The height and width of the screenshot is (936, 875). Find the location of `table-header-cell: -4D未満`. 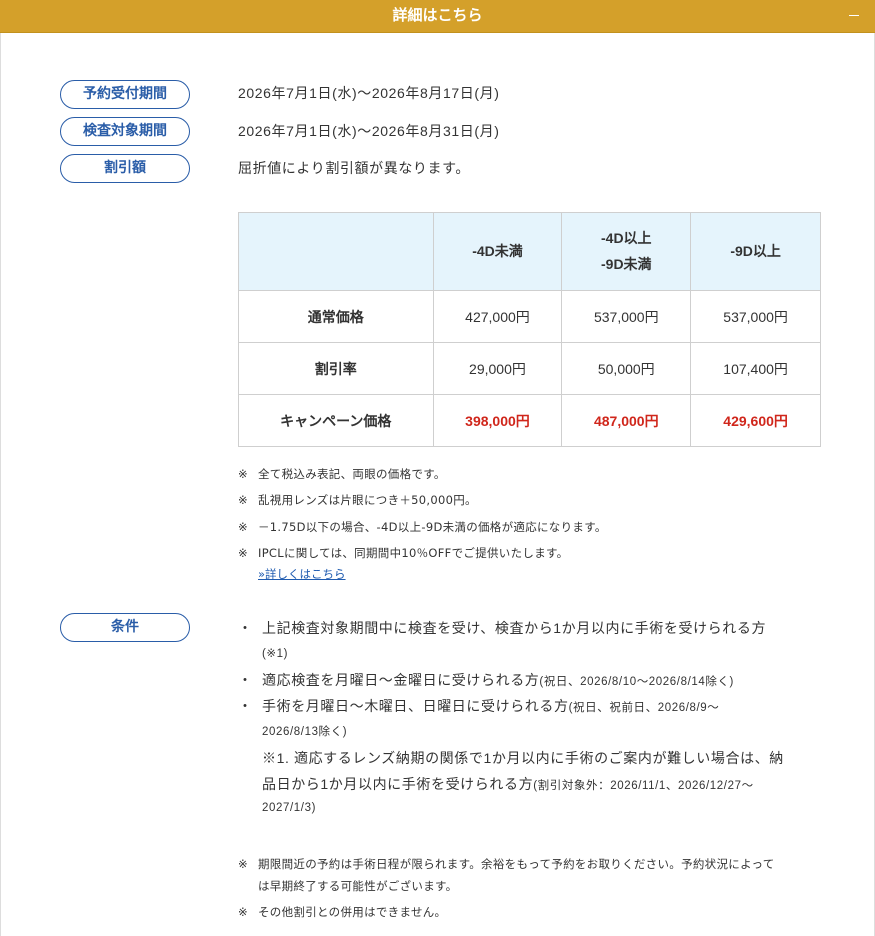

table-header-cell: -4D未満 is located at coordinates (497, 251).